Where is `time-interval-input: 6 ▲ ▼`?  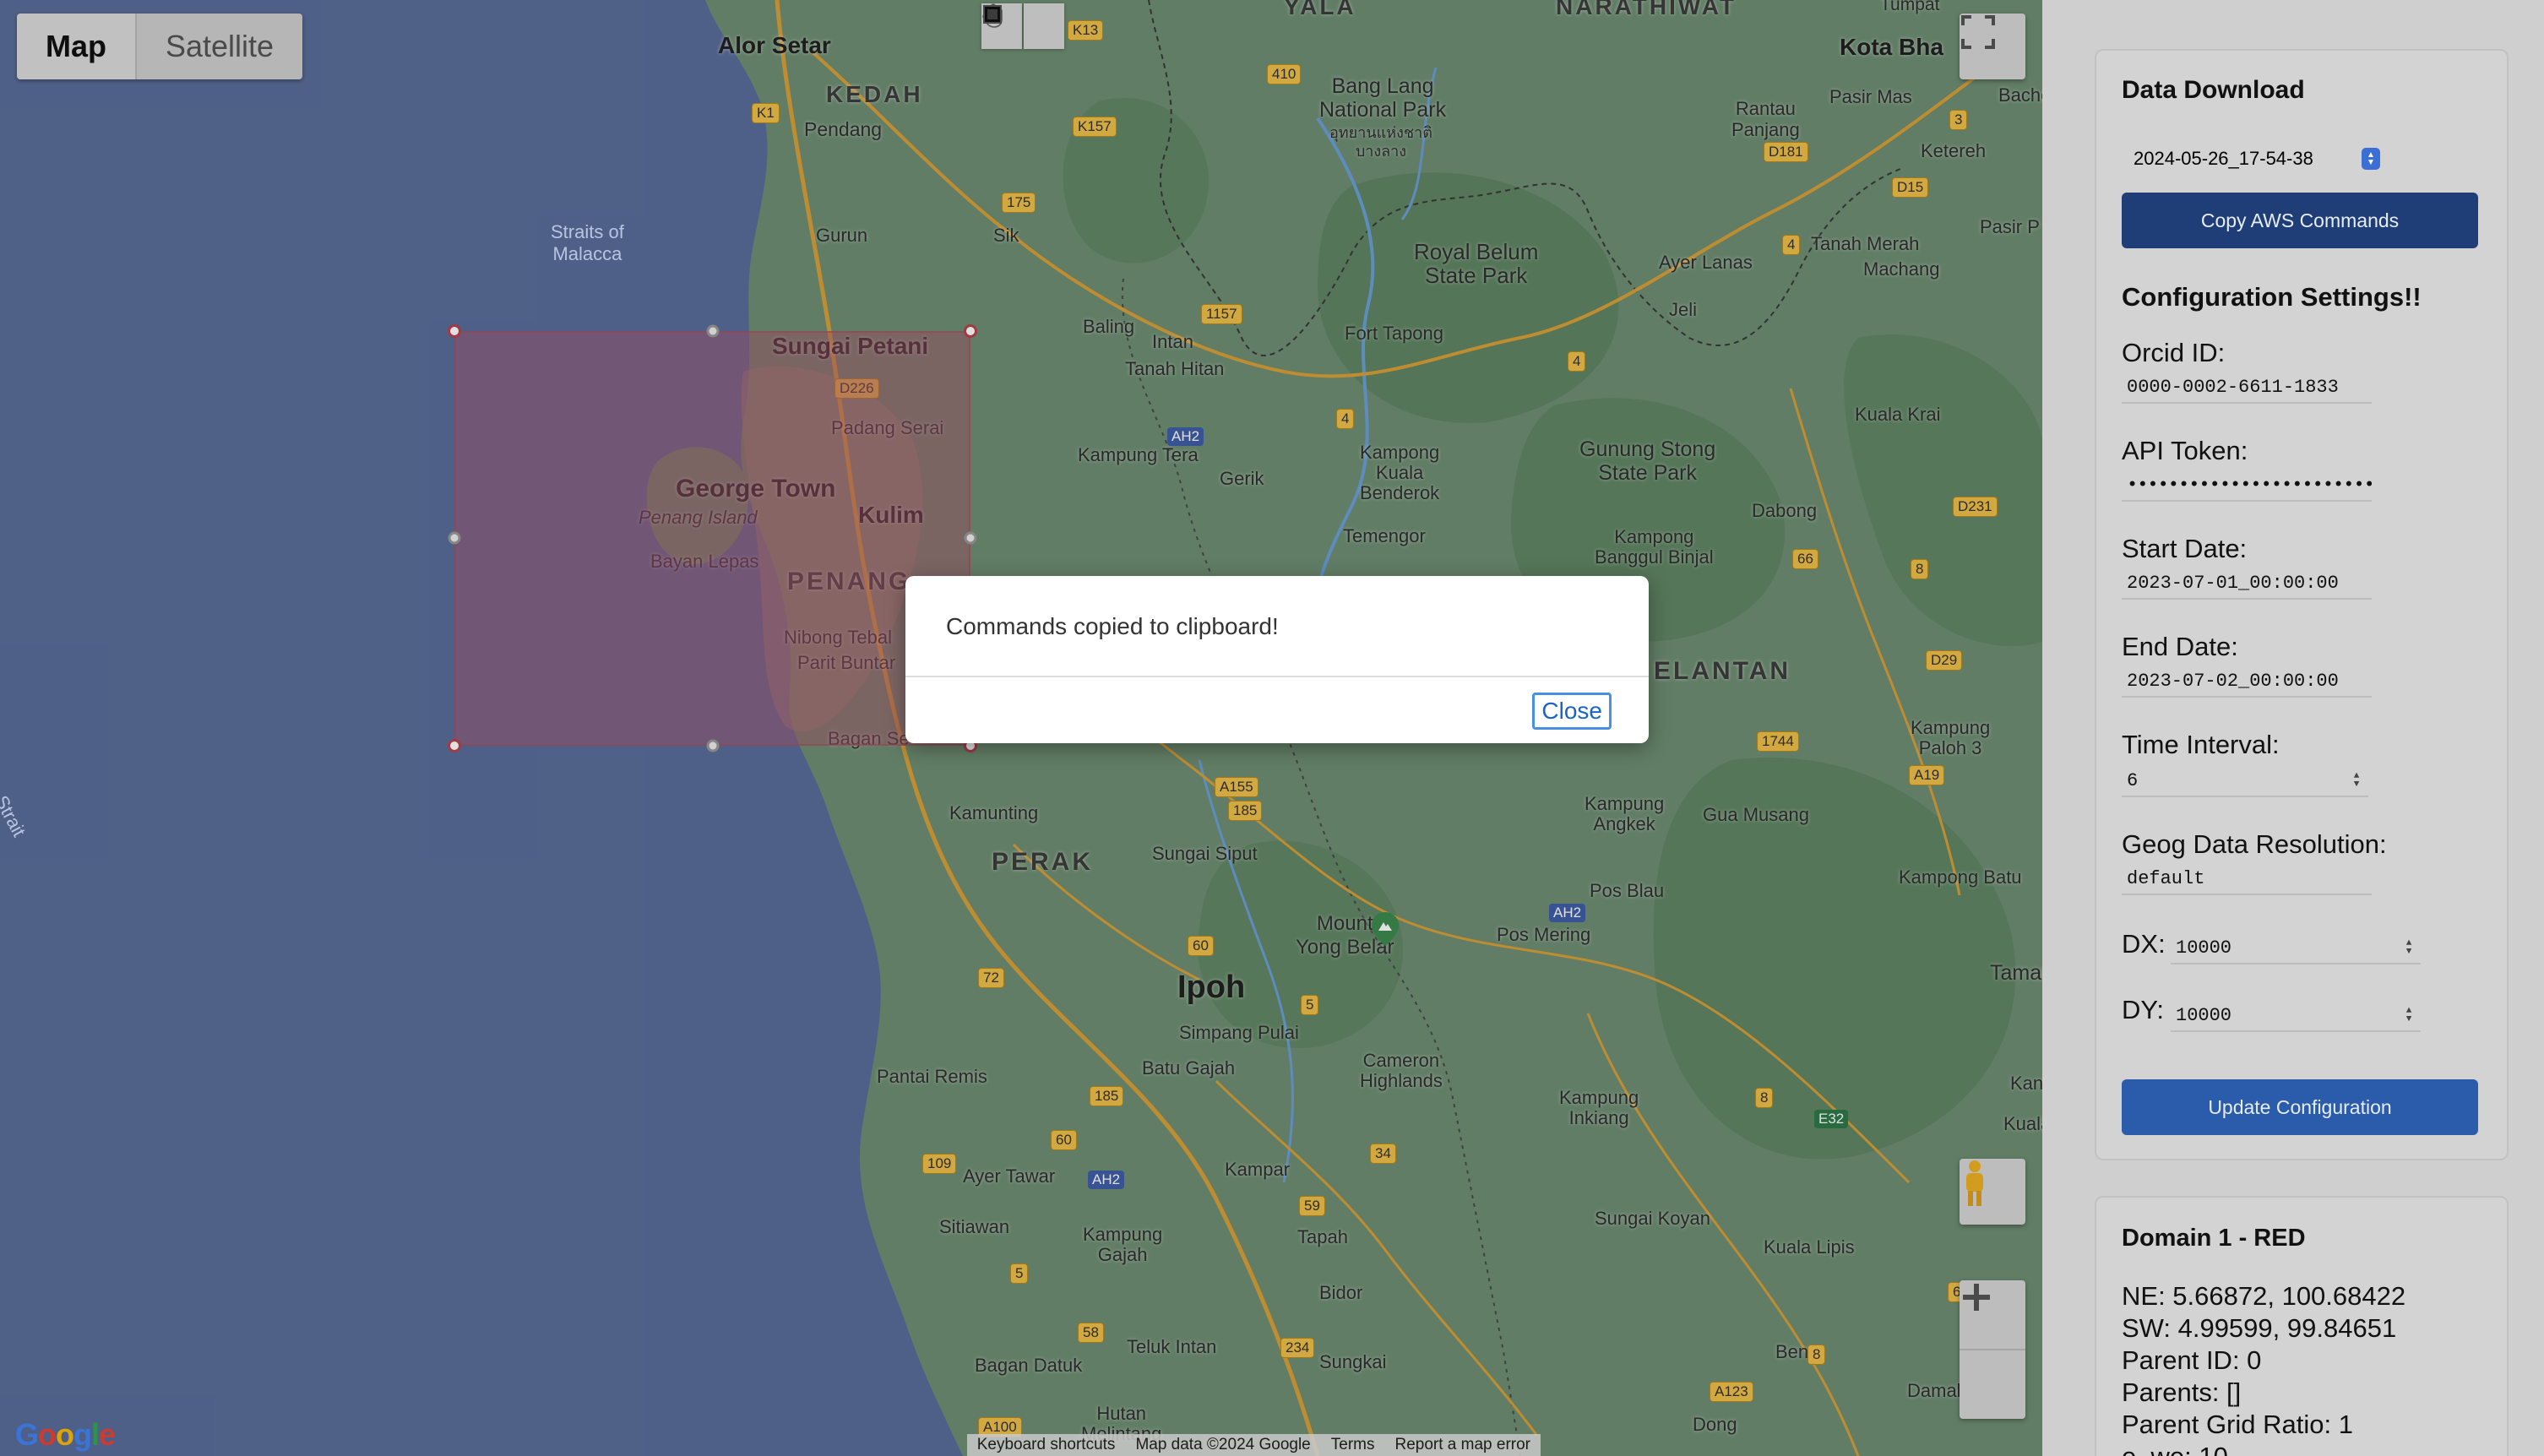
time-interval-input: 6 ▲ ▼ is located at coordinates (2245, 781).